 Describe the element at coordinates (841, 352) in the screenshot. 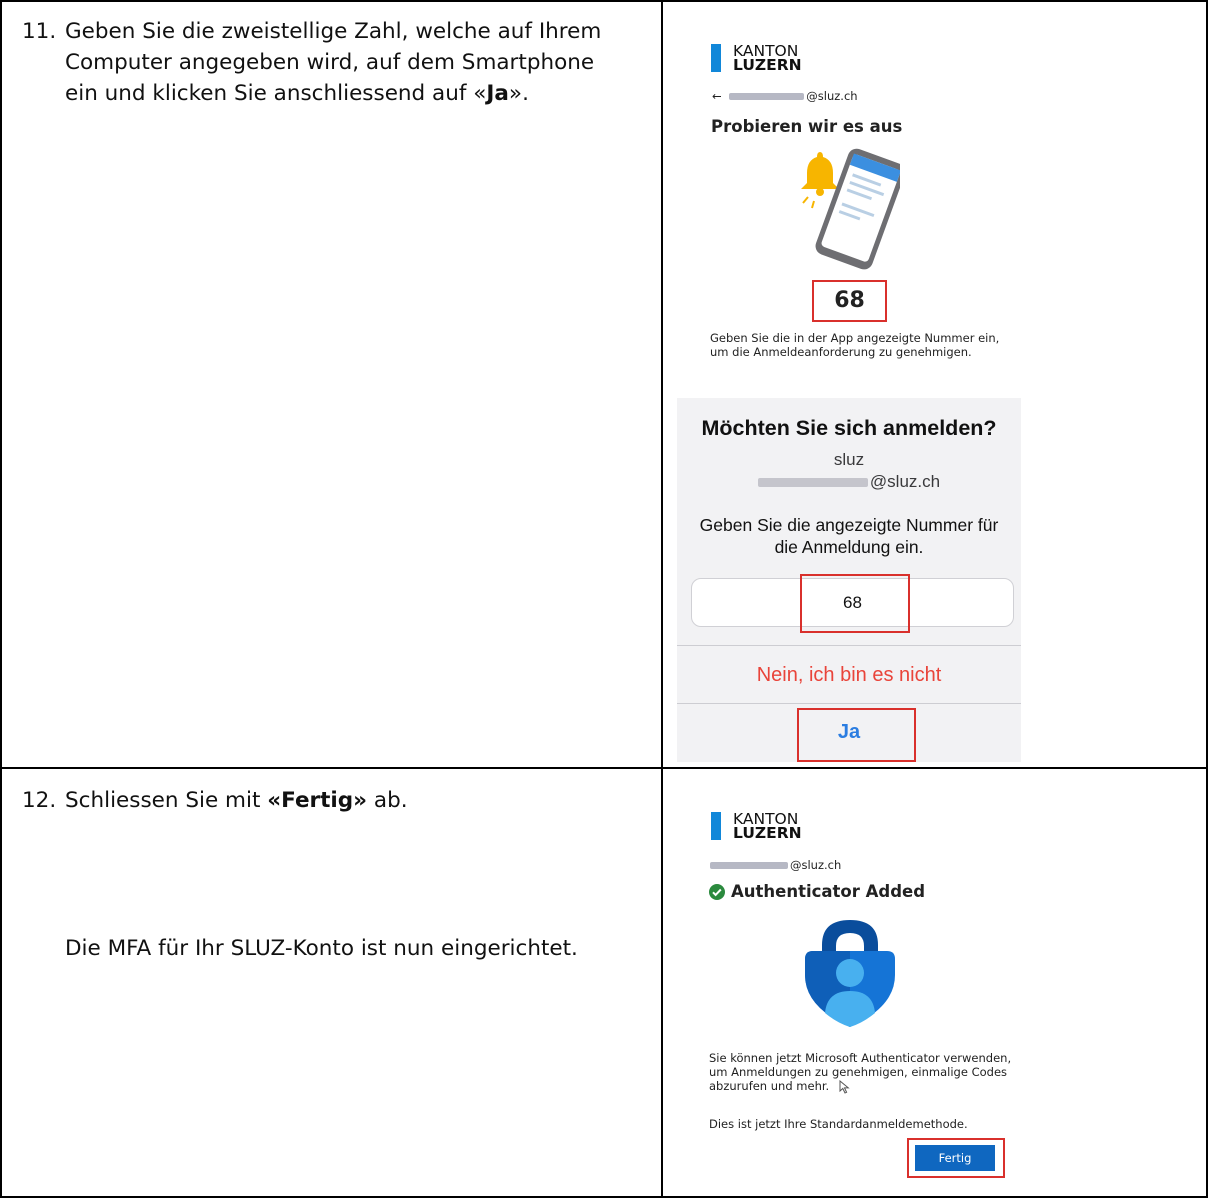

I see `caption-line: um die Anmeldeanforderung zu genehmigen.` at that location.